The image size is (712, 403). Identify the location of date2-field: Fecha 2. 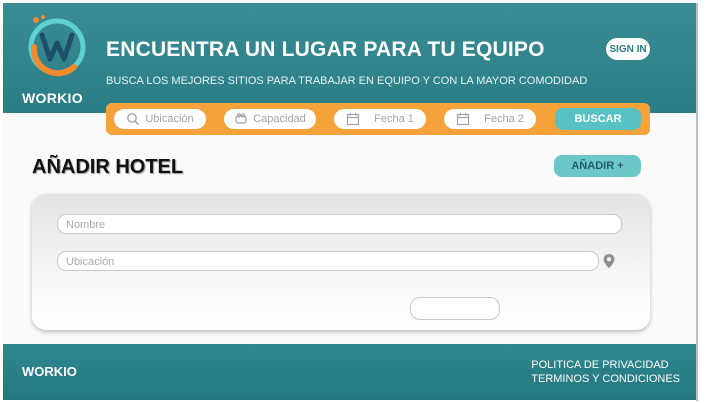
(490, 119).